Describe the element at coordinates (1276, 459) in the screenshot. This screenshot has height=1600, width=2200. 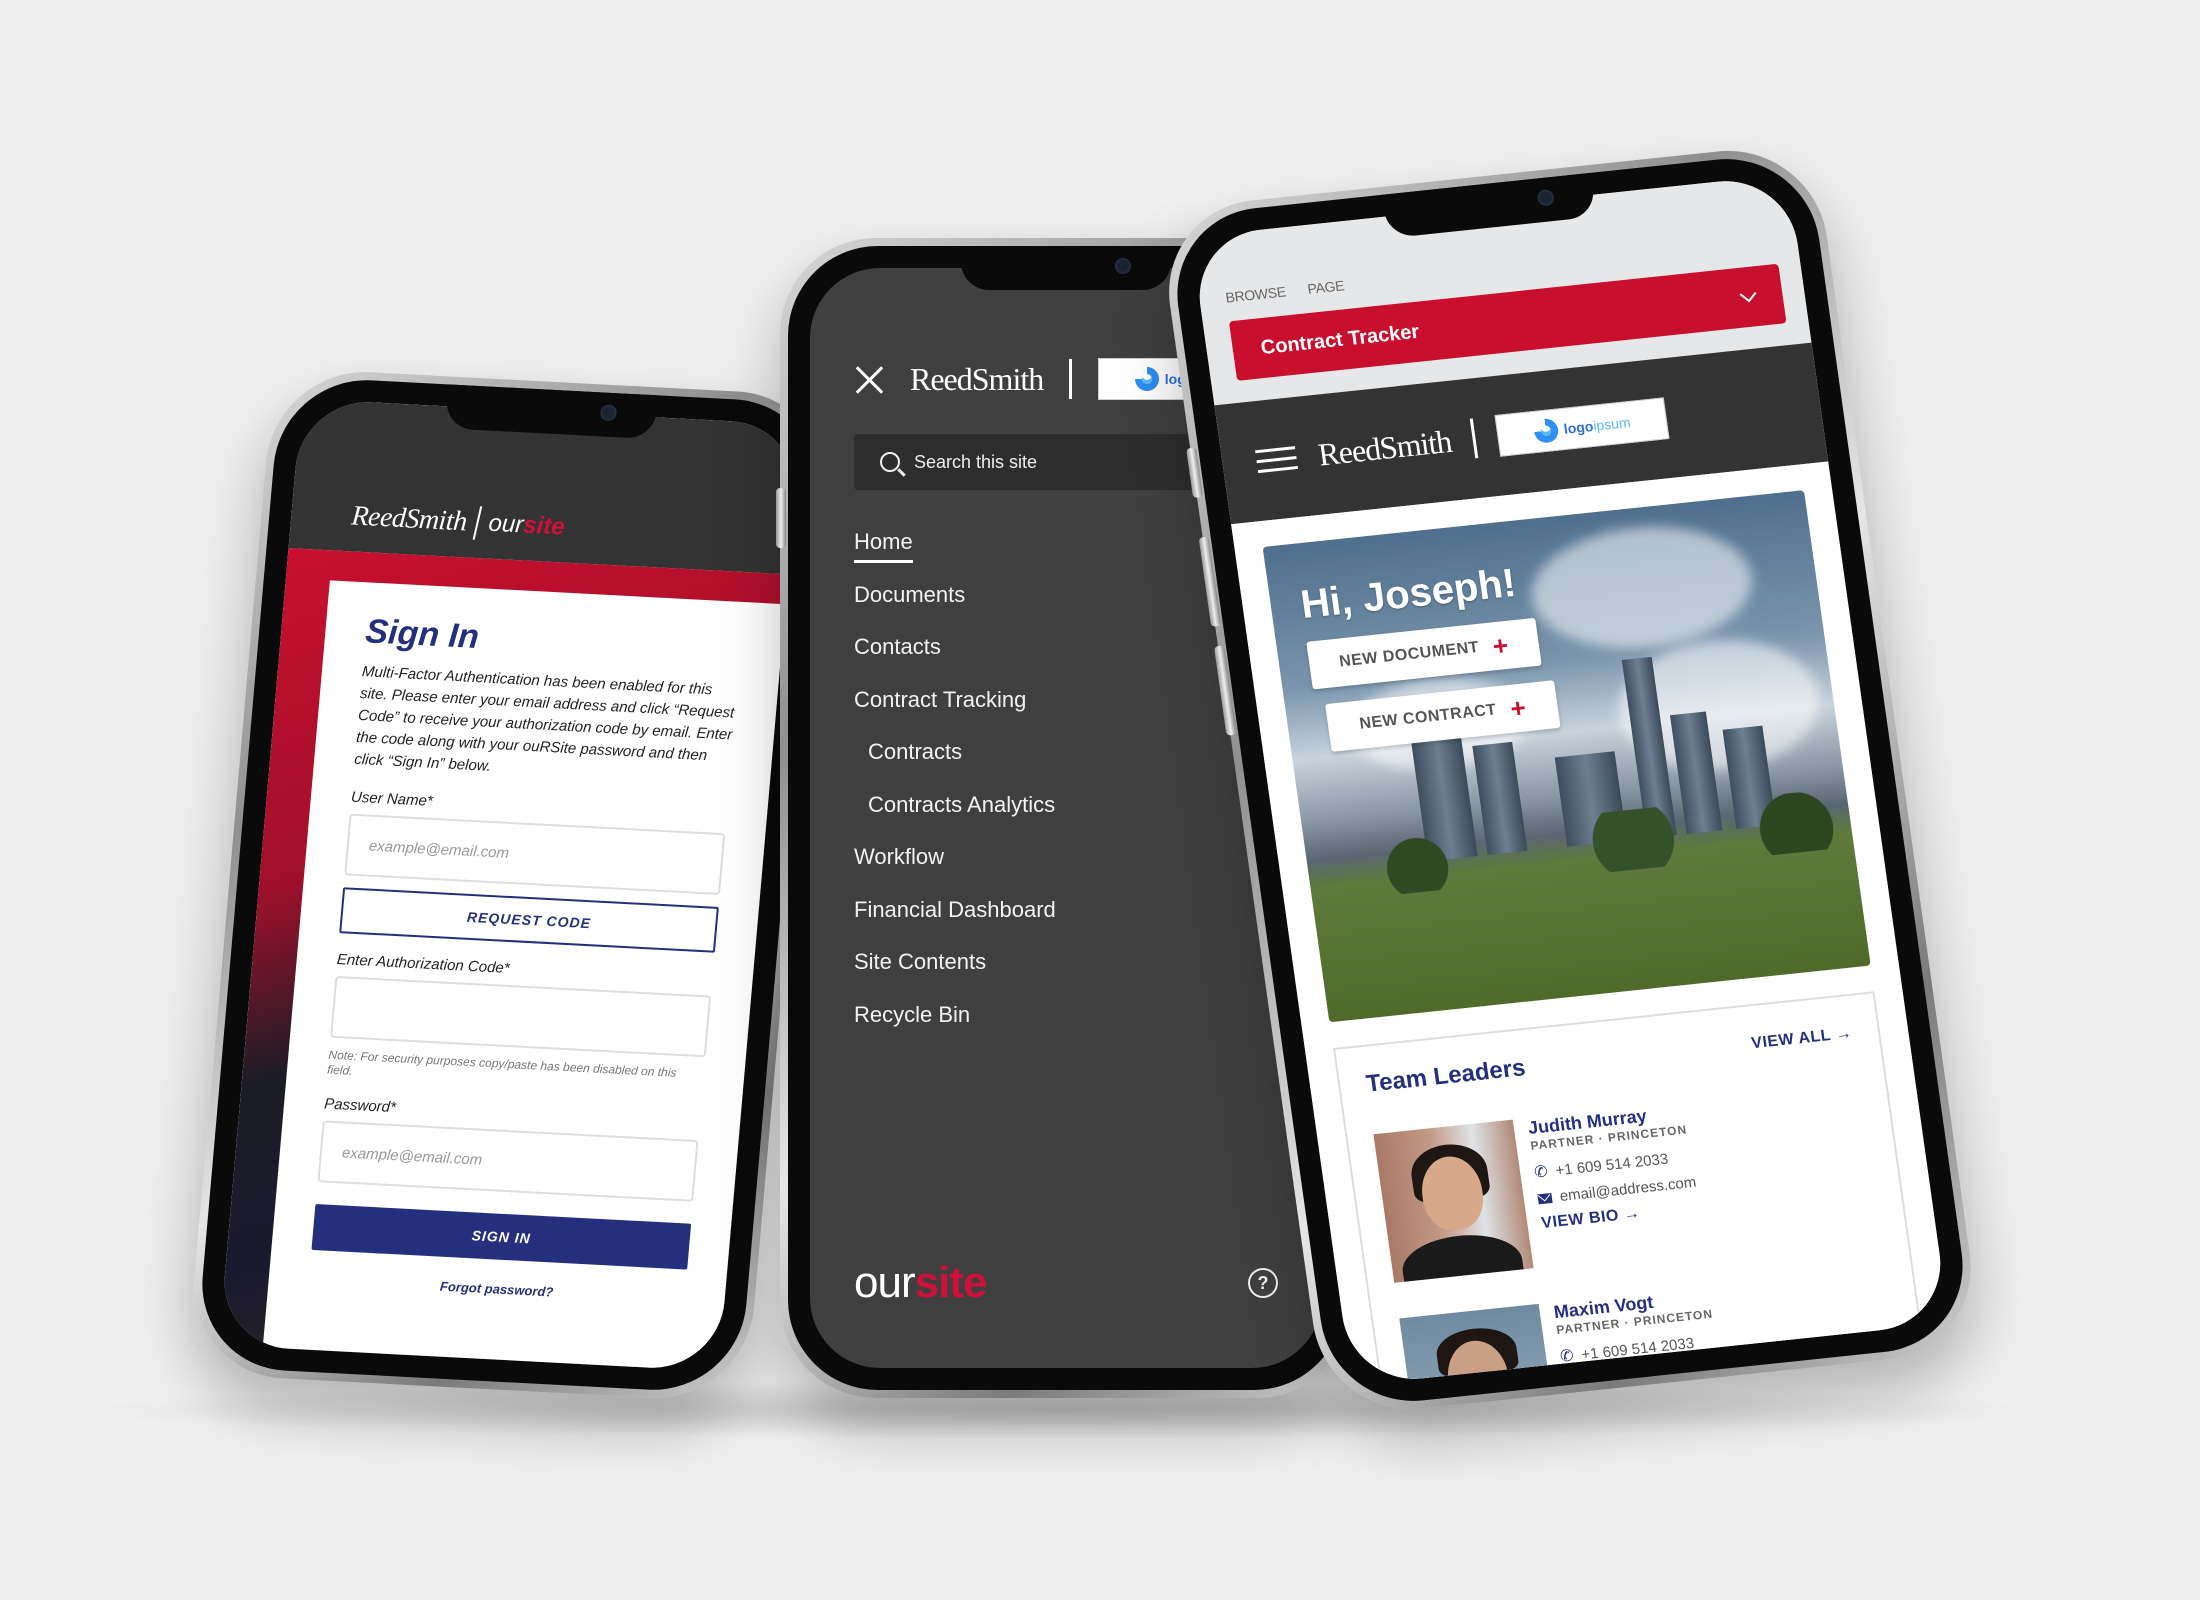
I see `hamburger-menu-icon` at that location.